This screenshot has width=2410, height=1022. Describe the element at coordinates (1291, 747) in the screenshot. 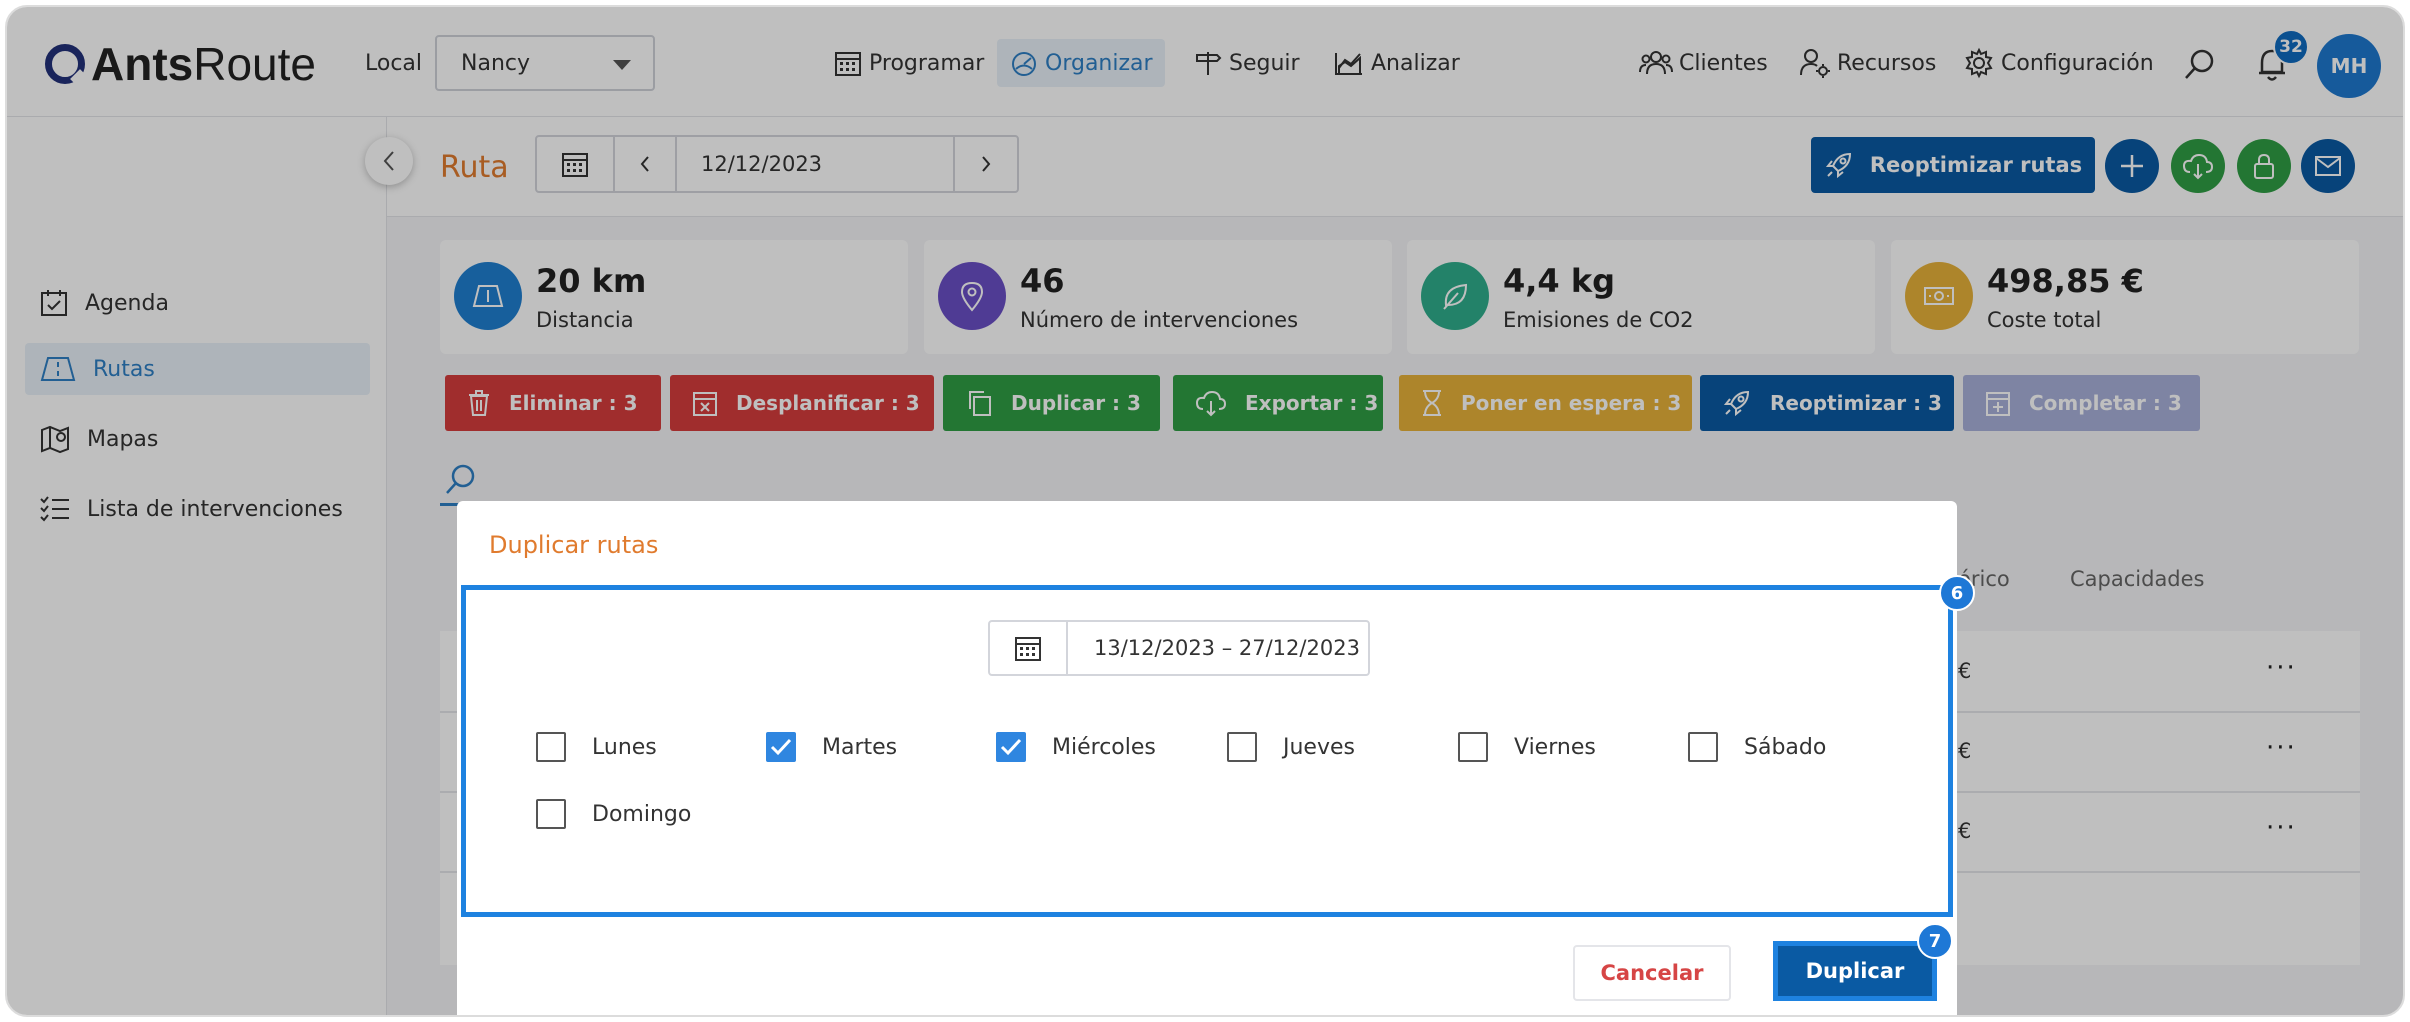

I see `checkbox-jueves: Jueves` at that location.